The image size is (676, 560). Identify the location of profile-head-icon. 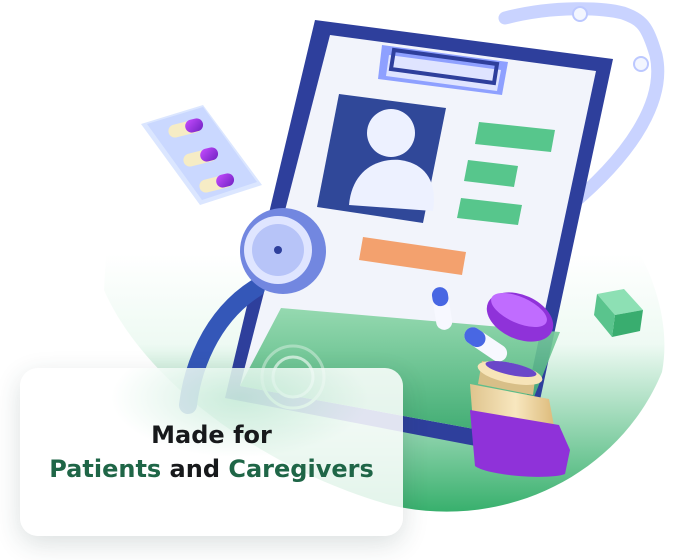
(391, 133).